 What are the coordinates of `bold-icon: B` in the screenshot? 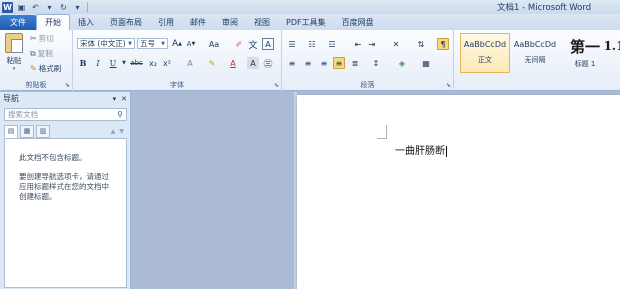 It's located at (83, 63).